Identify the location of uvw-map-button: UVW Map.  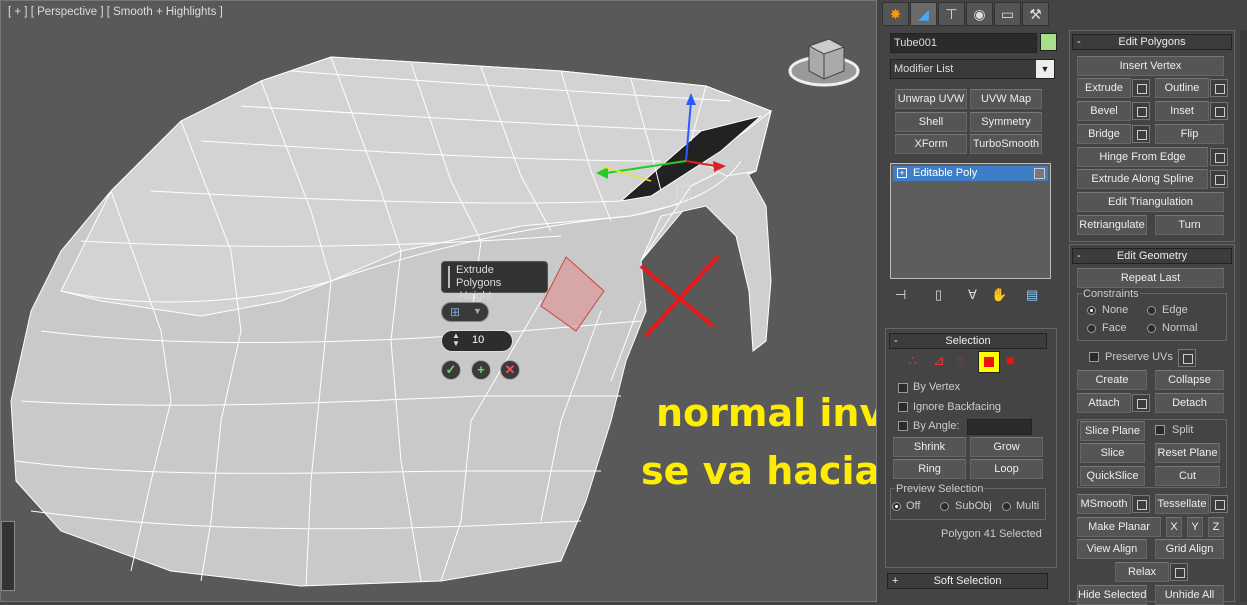
(1006, 99).